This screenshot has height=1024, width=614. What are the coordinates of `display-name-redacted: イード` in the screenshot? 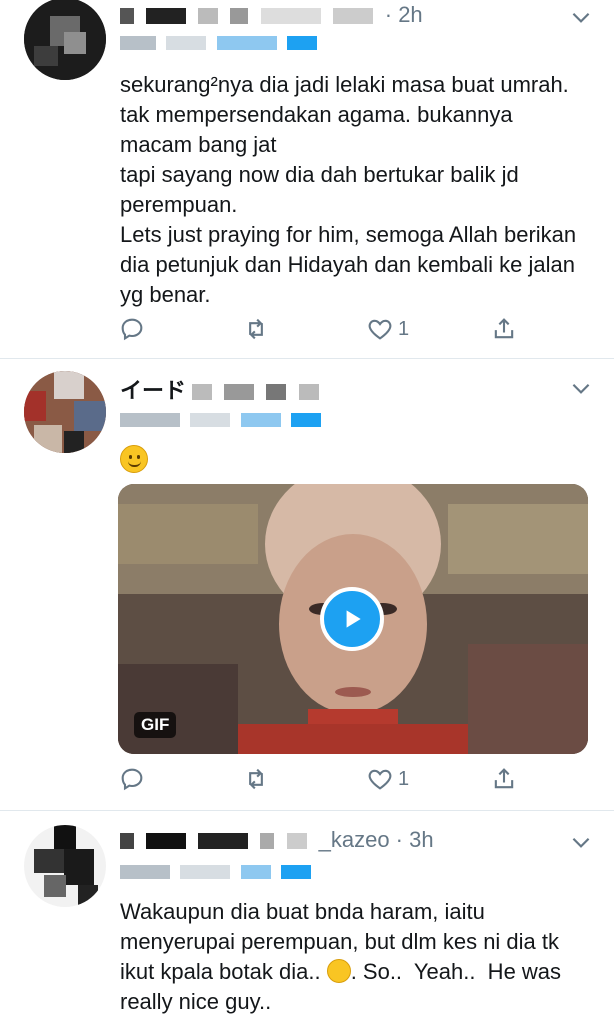 It's located at (222, 388).